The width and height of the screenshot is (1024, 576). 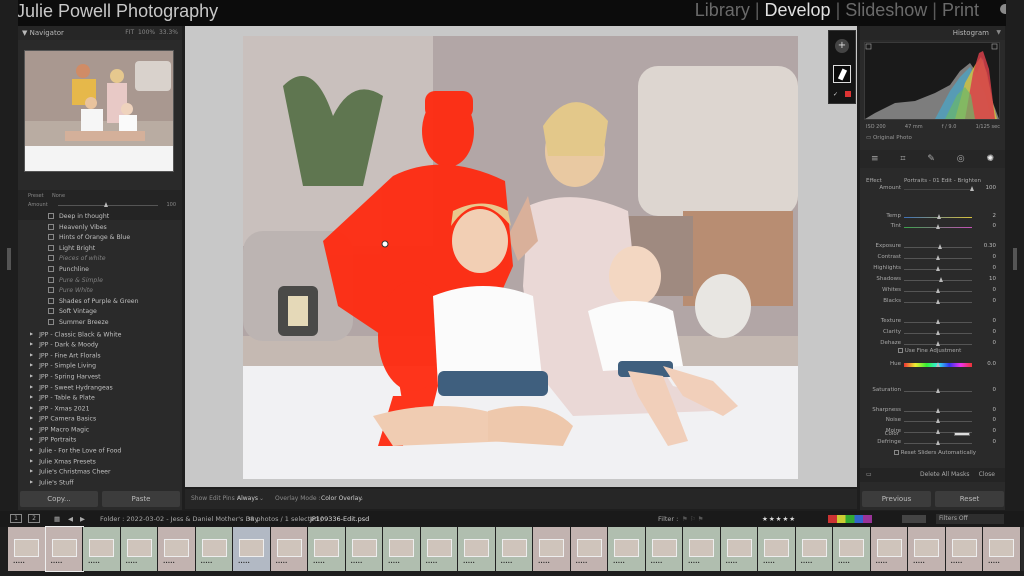 What do you see at coordinates (945, 475) in the screenshot?
I see `delete-all-masks-button: Delete All Masks` at bounding box center [945, 475].